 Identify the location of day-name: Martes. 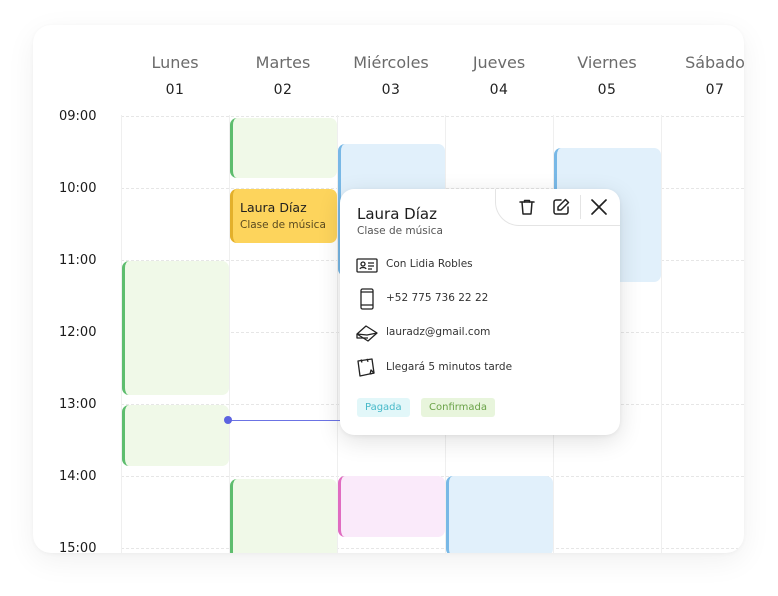
(283, 62).